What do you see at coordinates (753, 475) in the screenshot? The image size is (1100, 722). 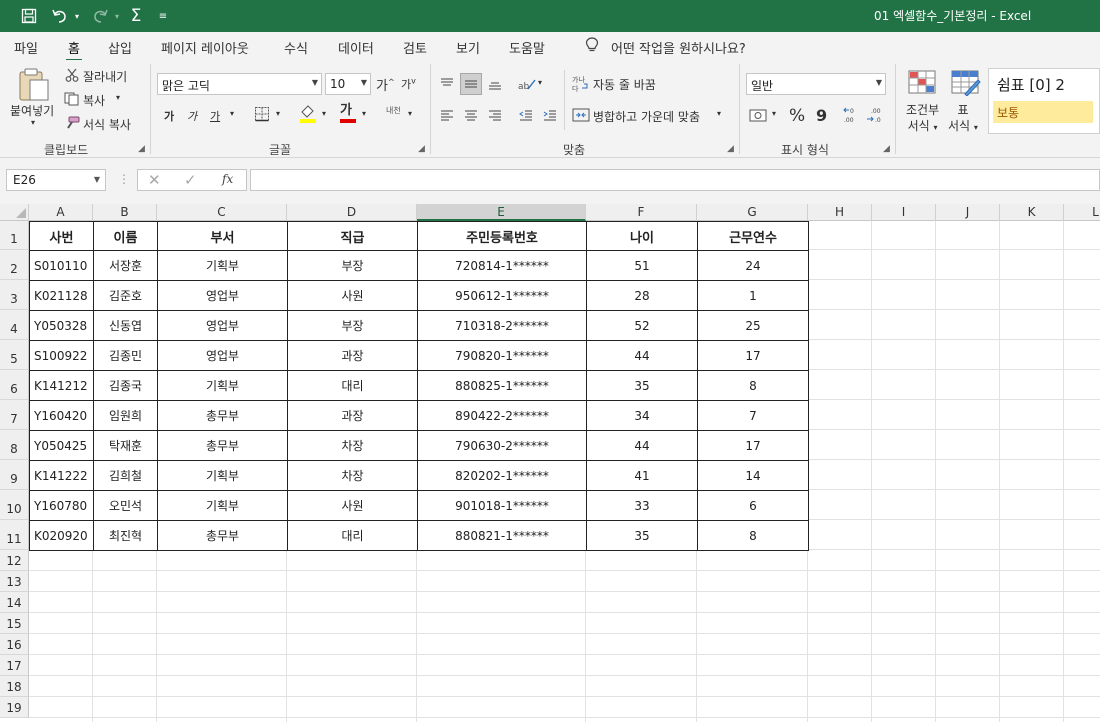 I see `table-cell: 14` at bounding box center [753, 475].